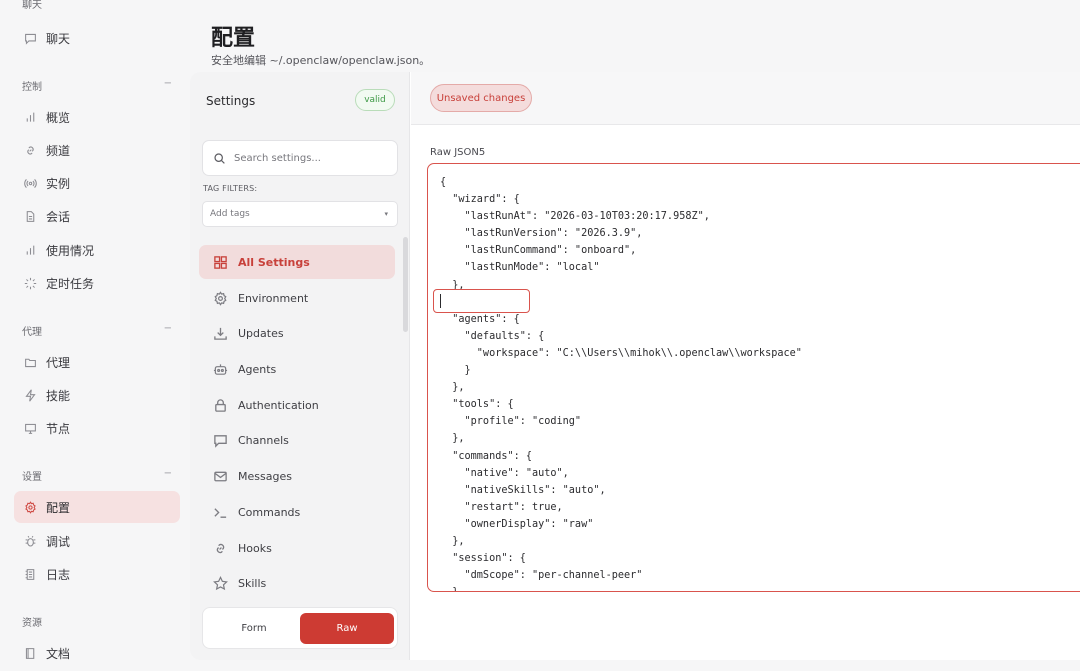 Image resolution: width=1080 pixels, height=671 pixels. Describe the element at coordinates (30, 574) in the screenshot. I see `log-icon` at that location.